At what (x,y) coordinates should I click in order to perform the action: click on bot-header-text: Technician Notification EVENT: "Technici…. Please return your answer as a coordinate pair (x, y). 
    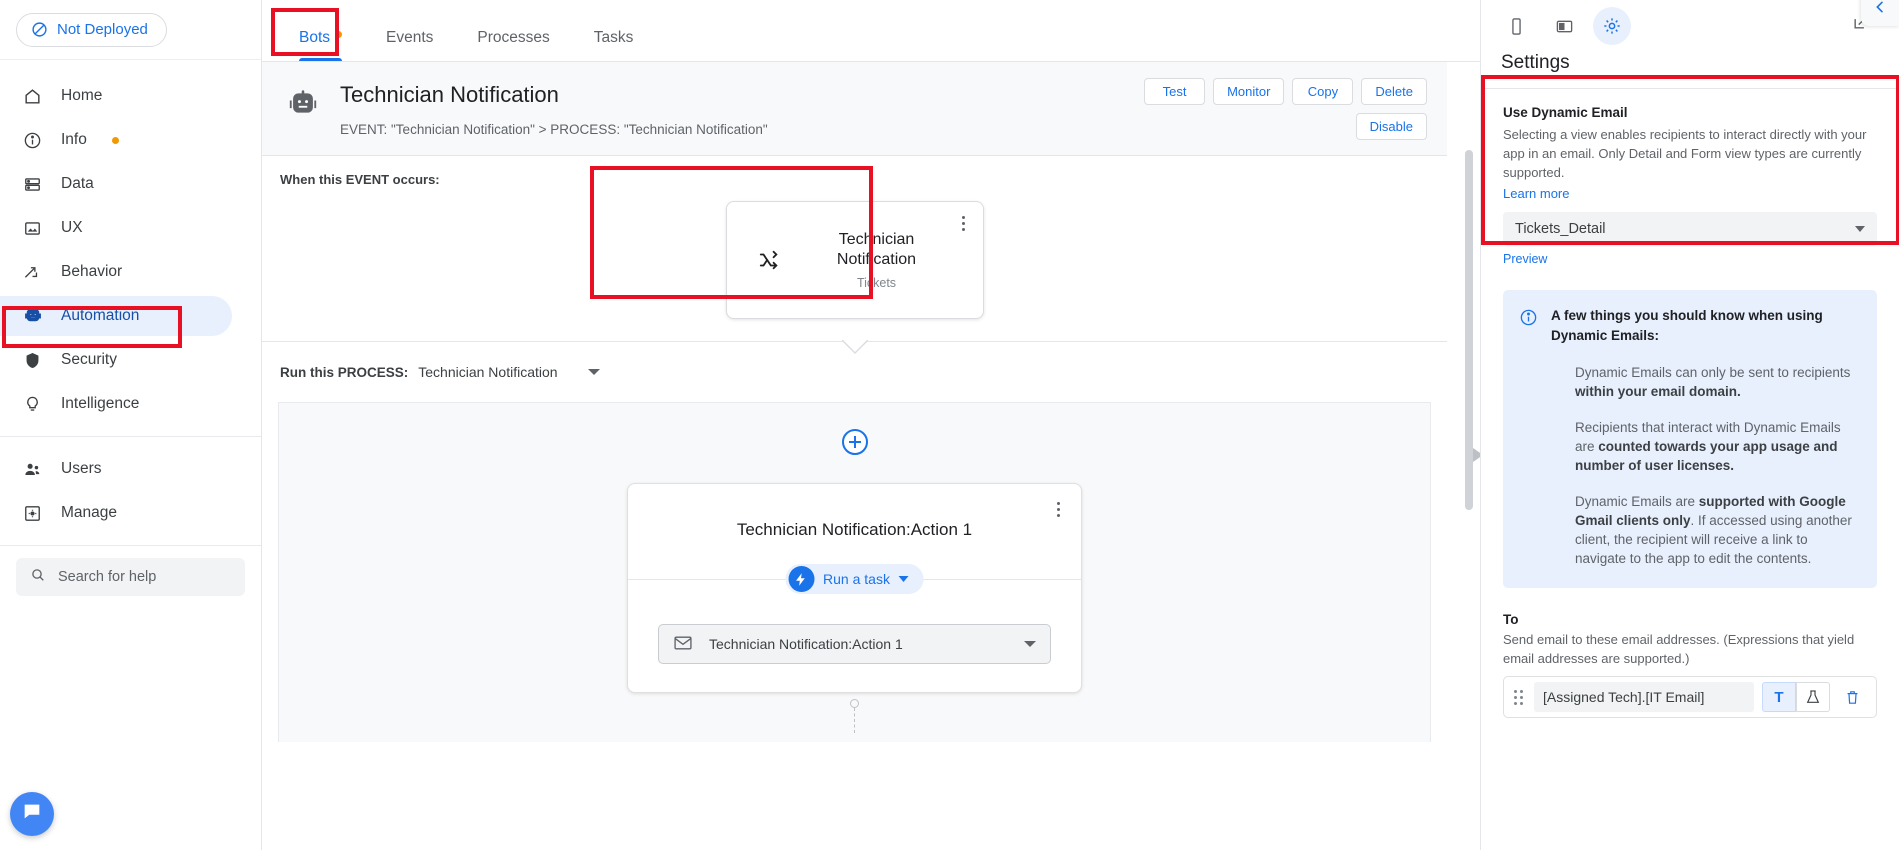
    Looking at the image, I should click on (554, 109).